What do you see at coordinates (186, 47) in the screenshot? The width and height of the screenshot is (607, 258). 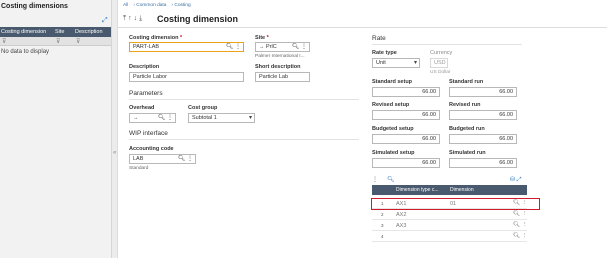 I see `costing-dimension-field: PART-LAB 🔍︎ ⋮` at bounding box center [186, 47].